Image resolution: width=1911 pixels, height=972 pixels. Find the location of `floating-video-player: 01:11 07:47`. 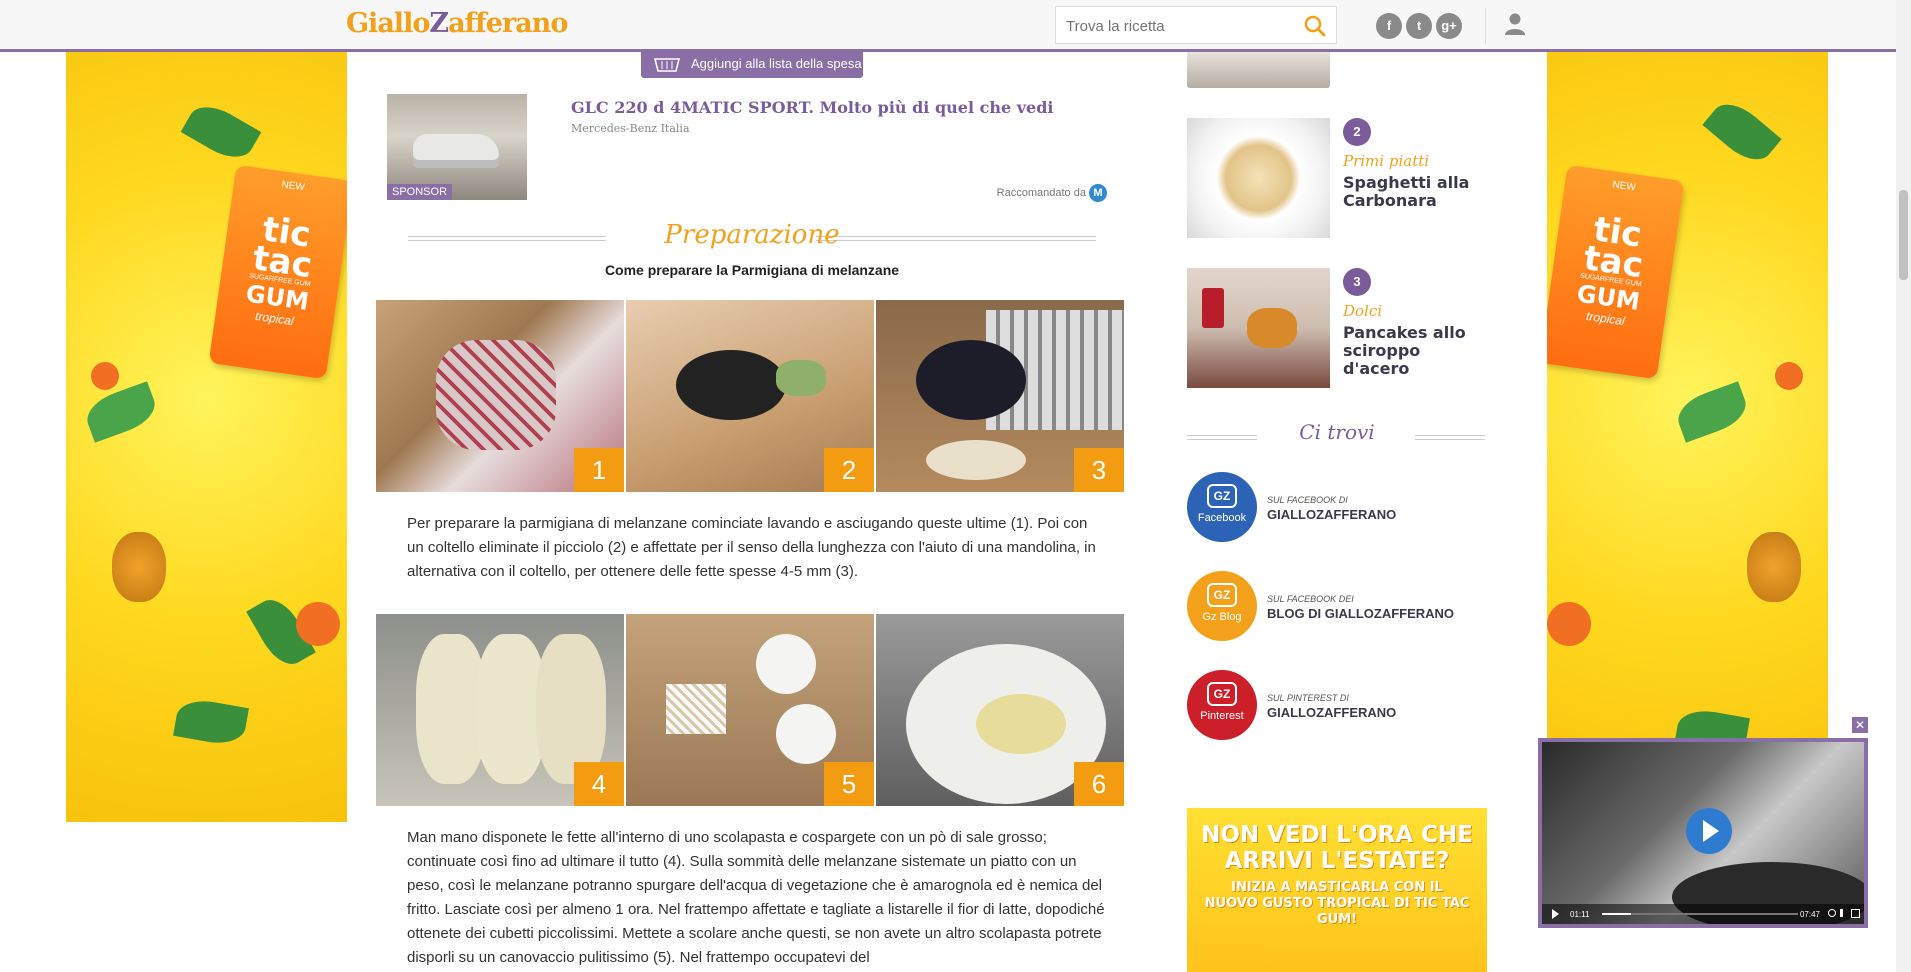

floating-video-player: 01:11 07:47 is located at coordinates (1703, 833).